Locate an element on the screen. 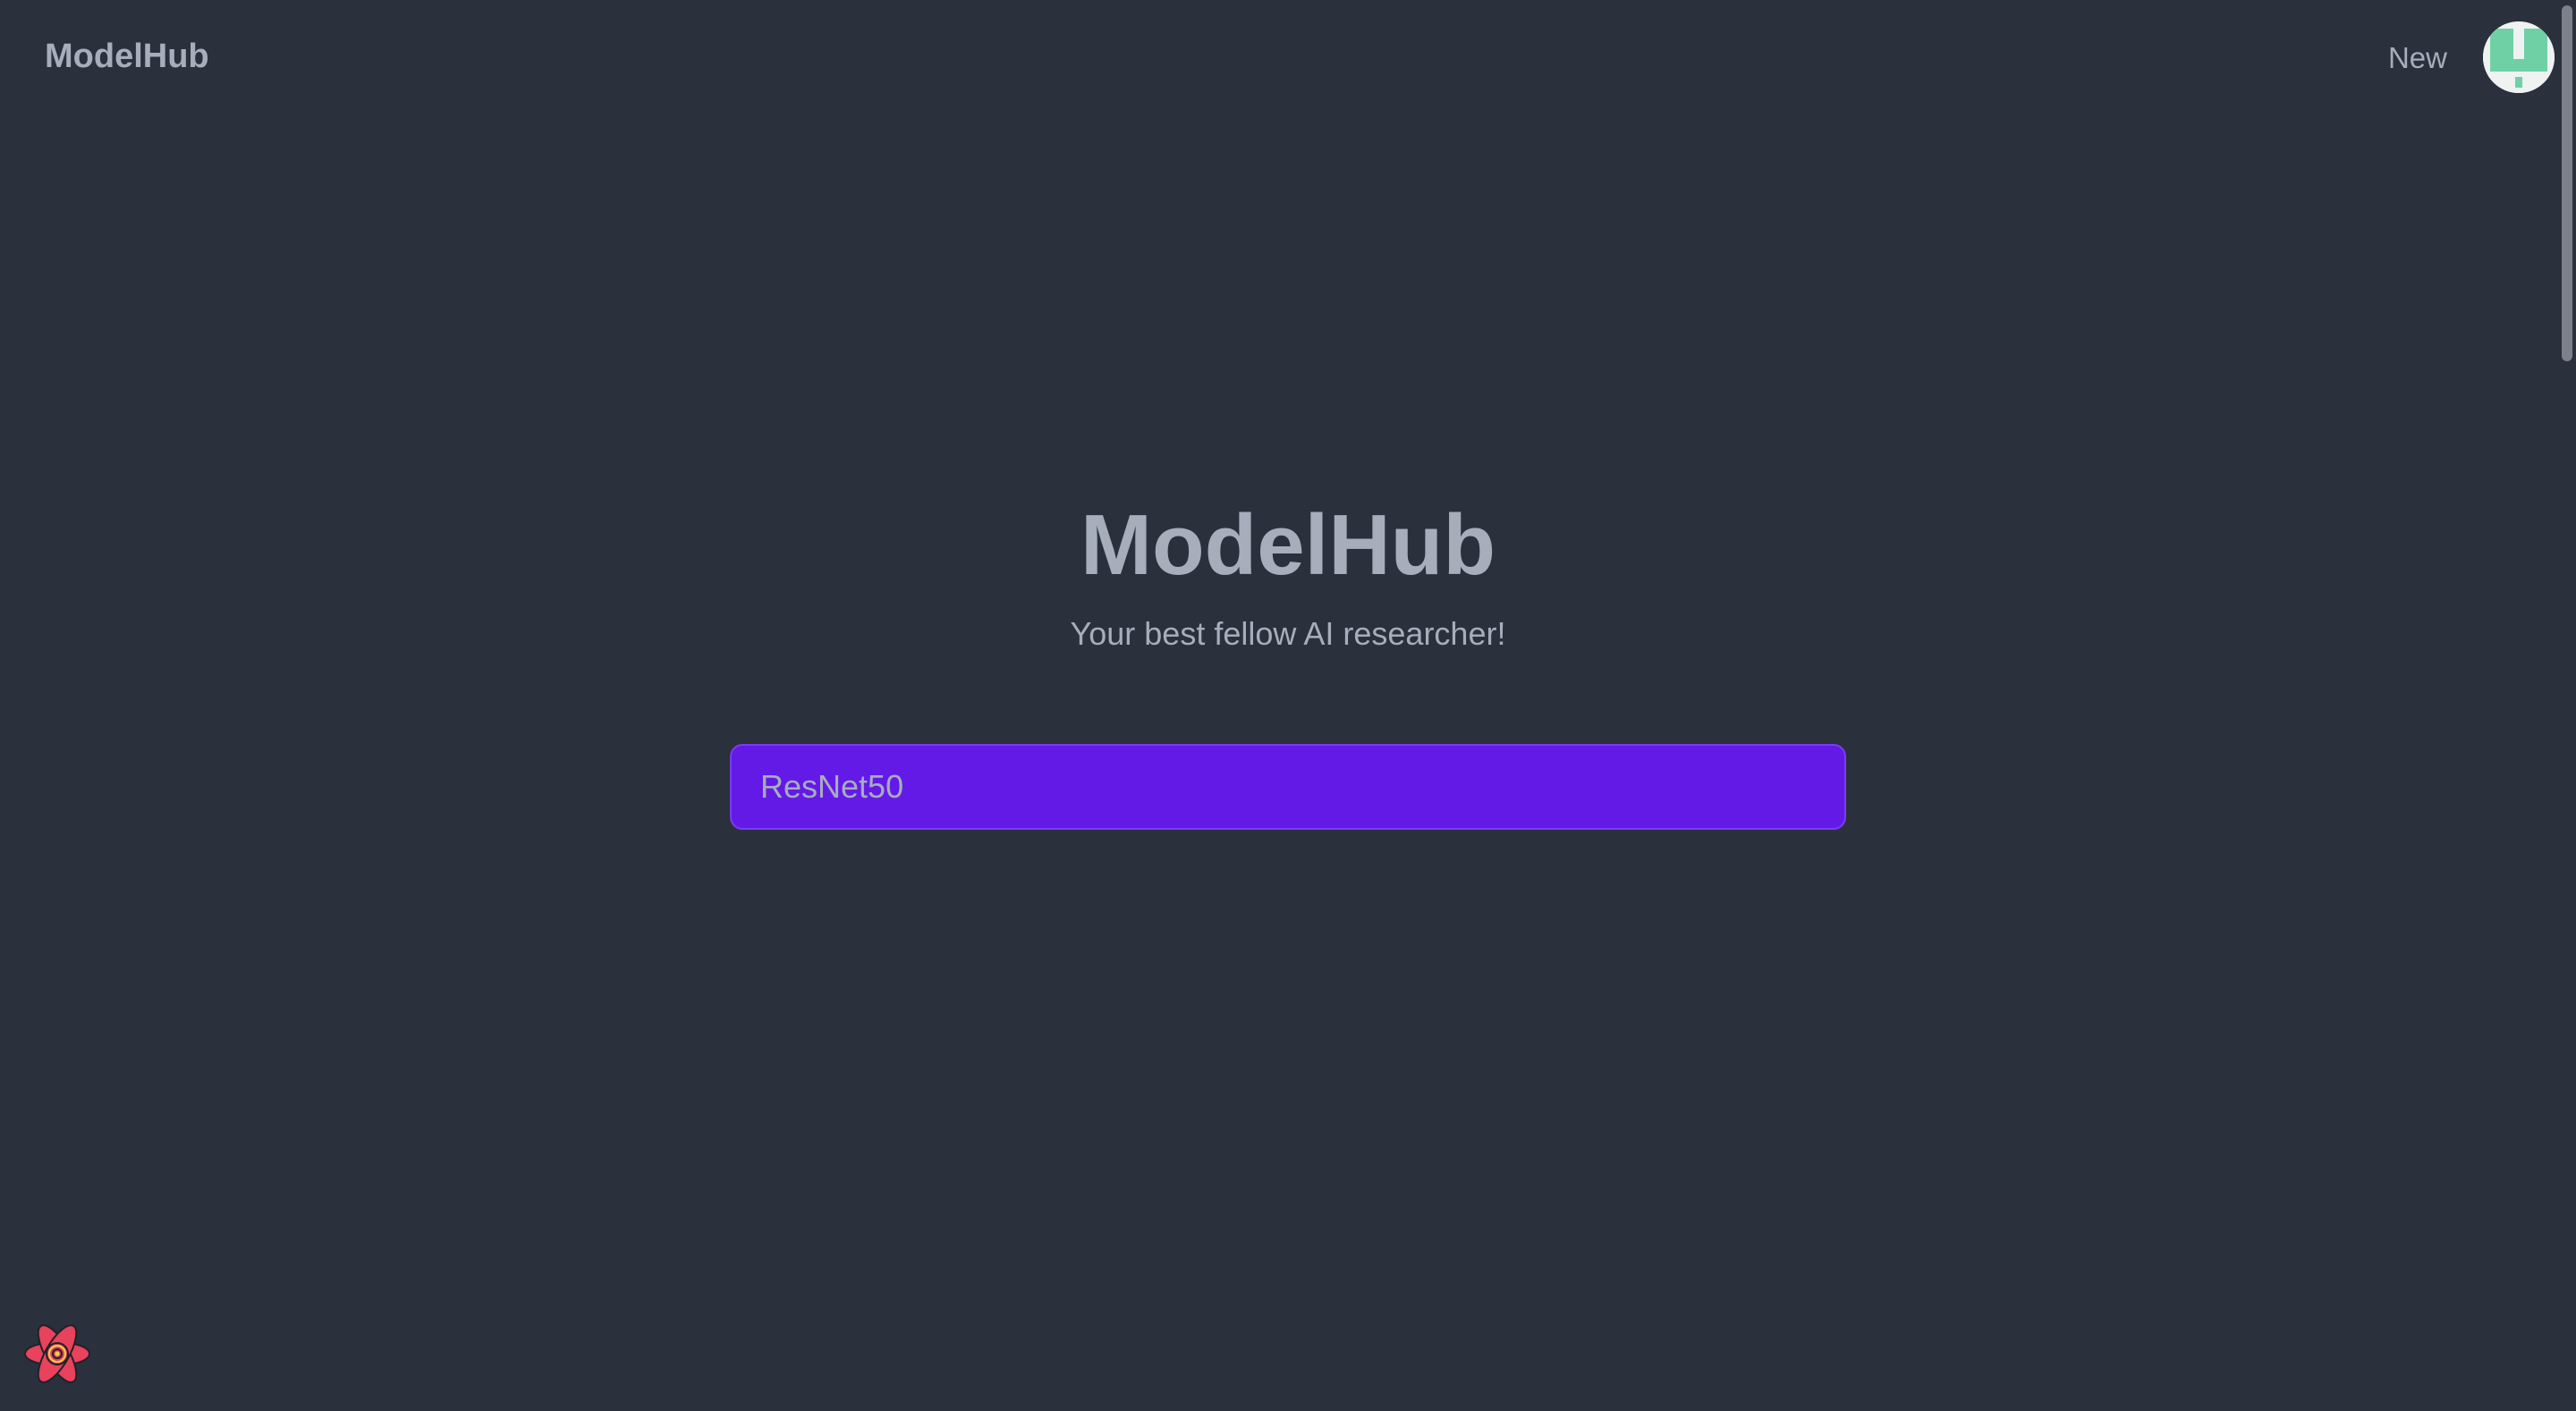 The width and height of the screenshot is (2576, 1411). identicon-avatar-icon is located at coordinates (2519, 57).